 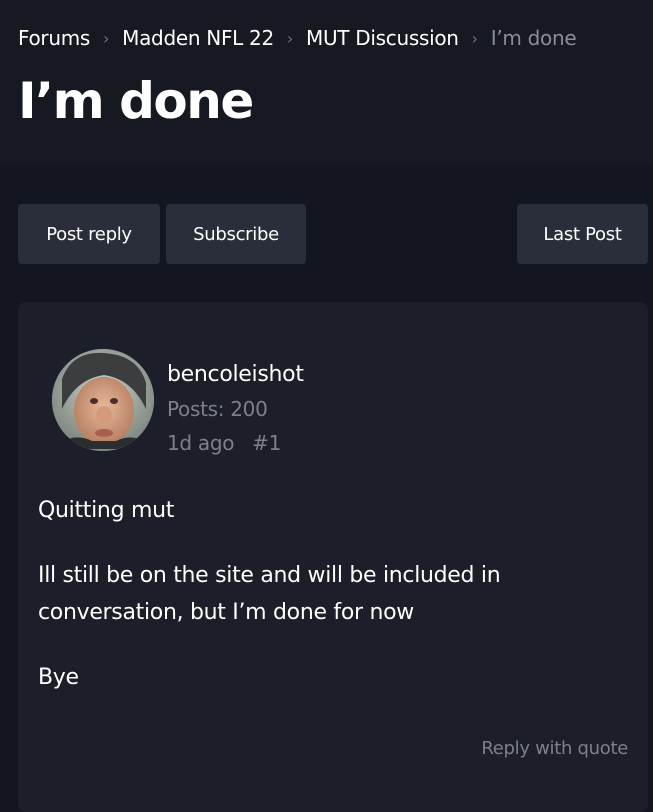 I want to click on post-meta: 1d ago #1, so click(x=224, y=443).